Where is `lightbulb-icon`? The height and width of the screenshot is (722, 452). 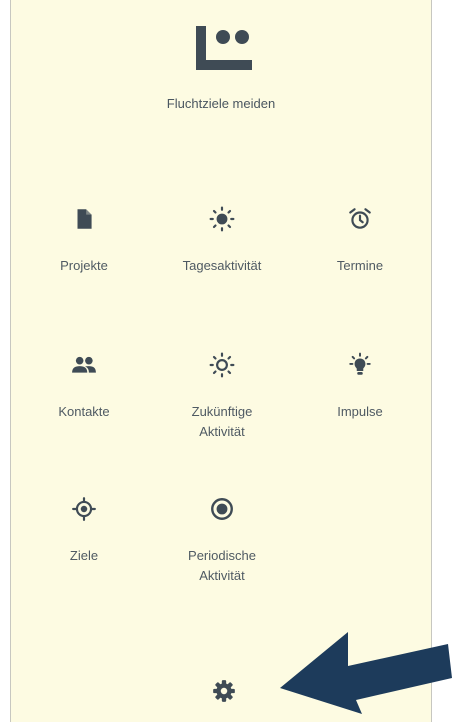 lightbulb-icon is located at coordinates (360, 363).